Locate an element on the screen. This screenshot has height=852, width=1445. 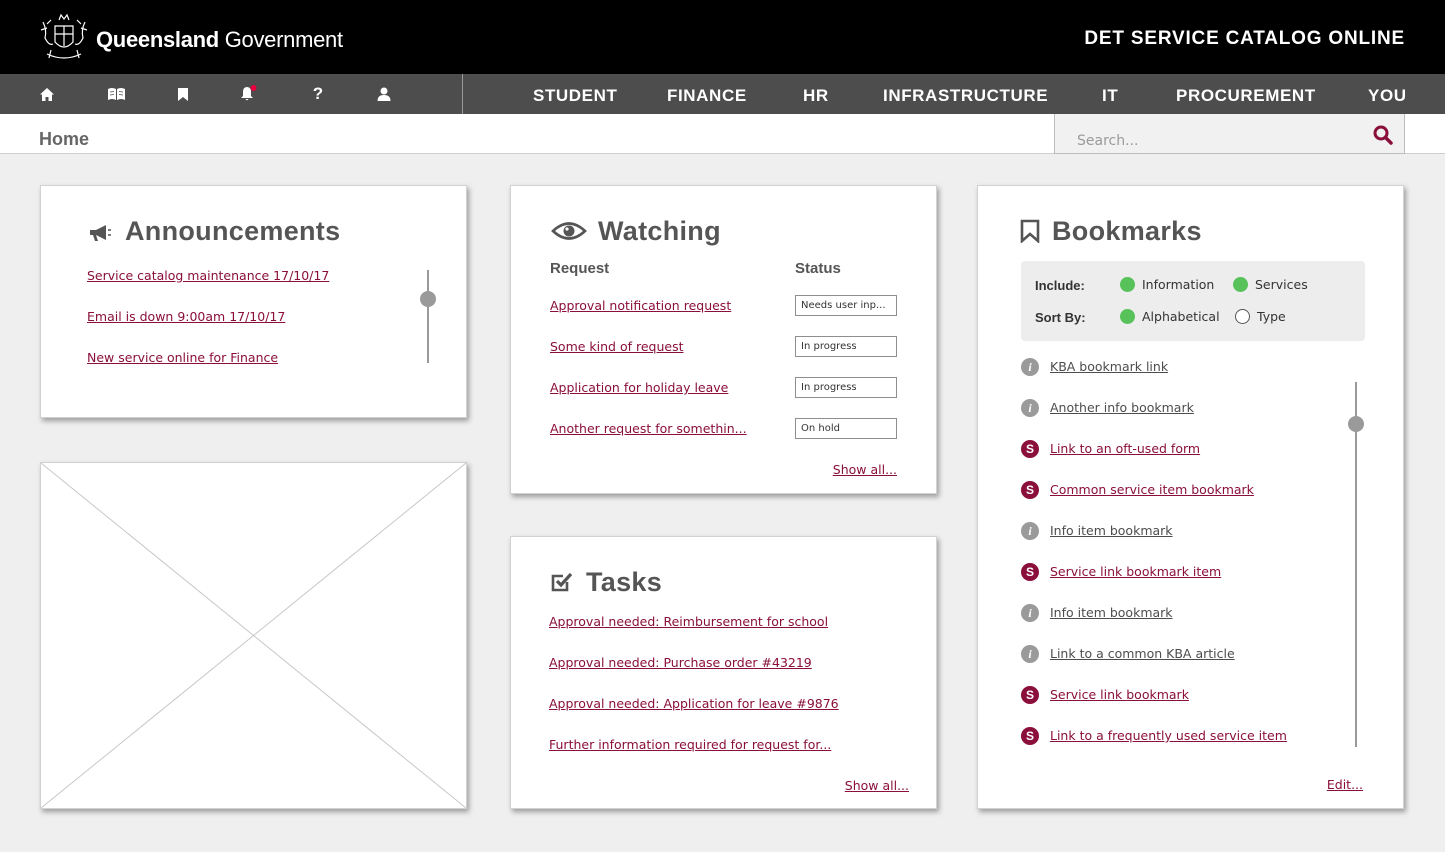
request-link: Approval notification request is located at coordinates (640, 305).